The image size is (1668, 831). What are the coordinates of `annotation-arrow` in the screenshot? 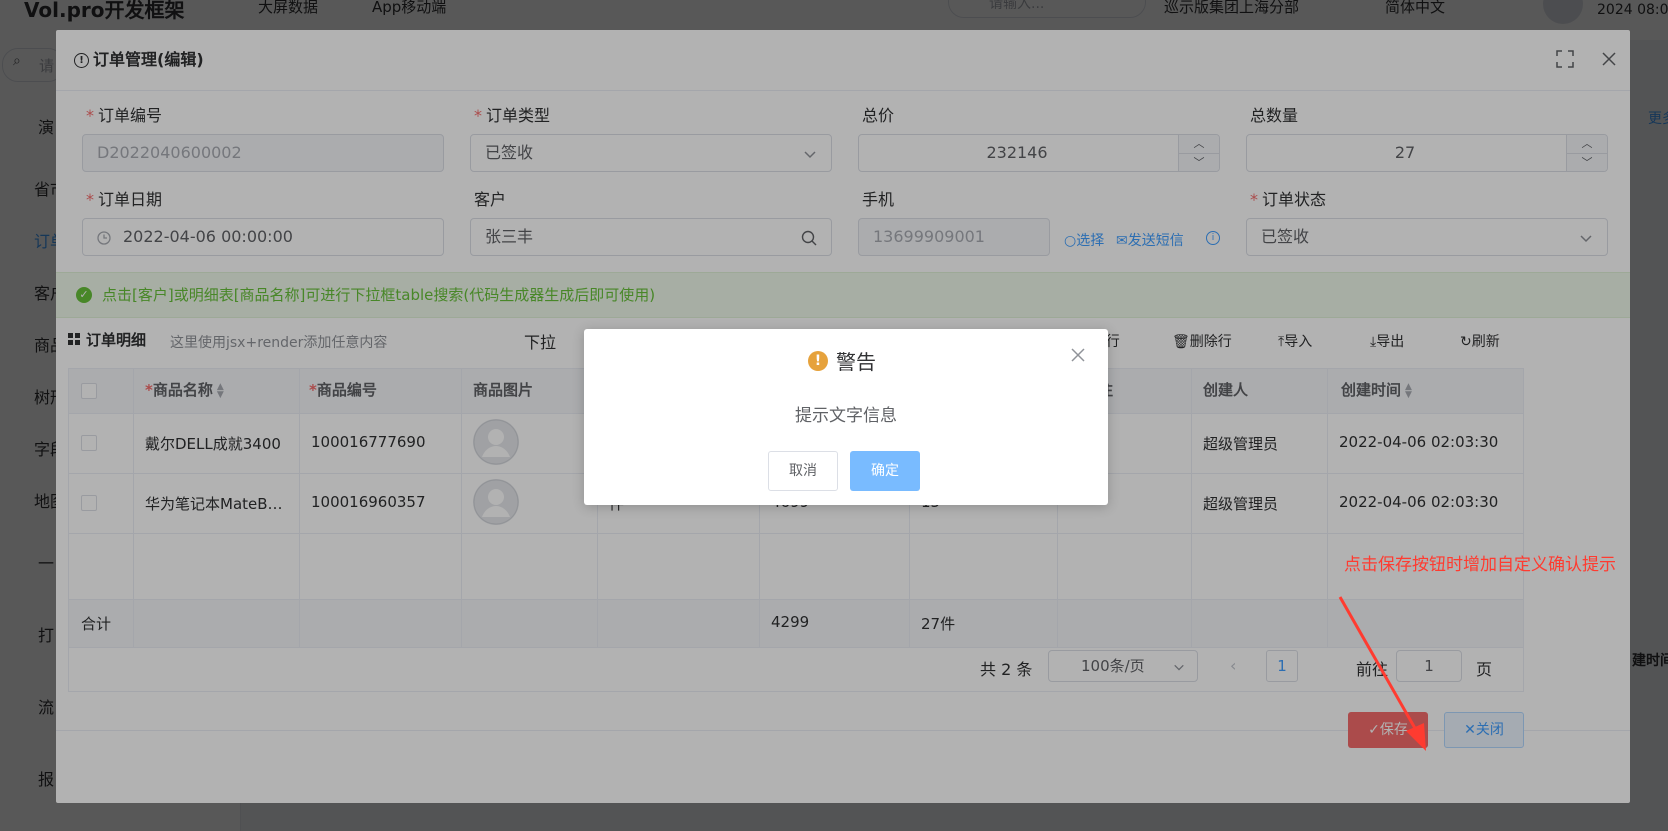 It's located at (1382, 673).